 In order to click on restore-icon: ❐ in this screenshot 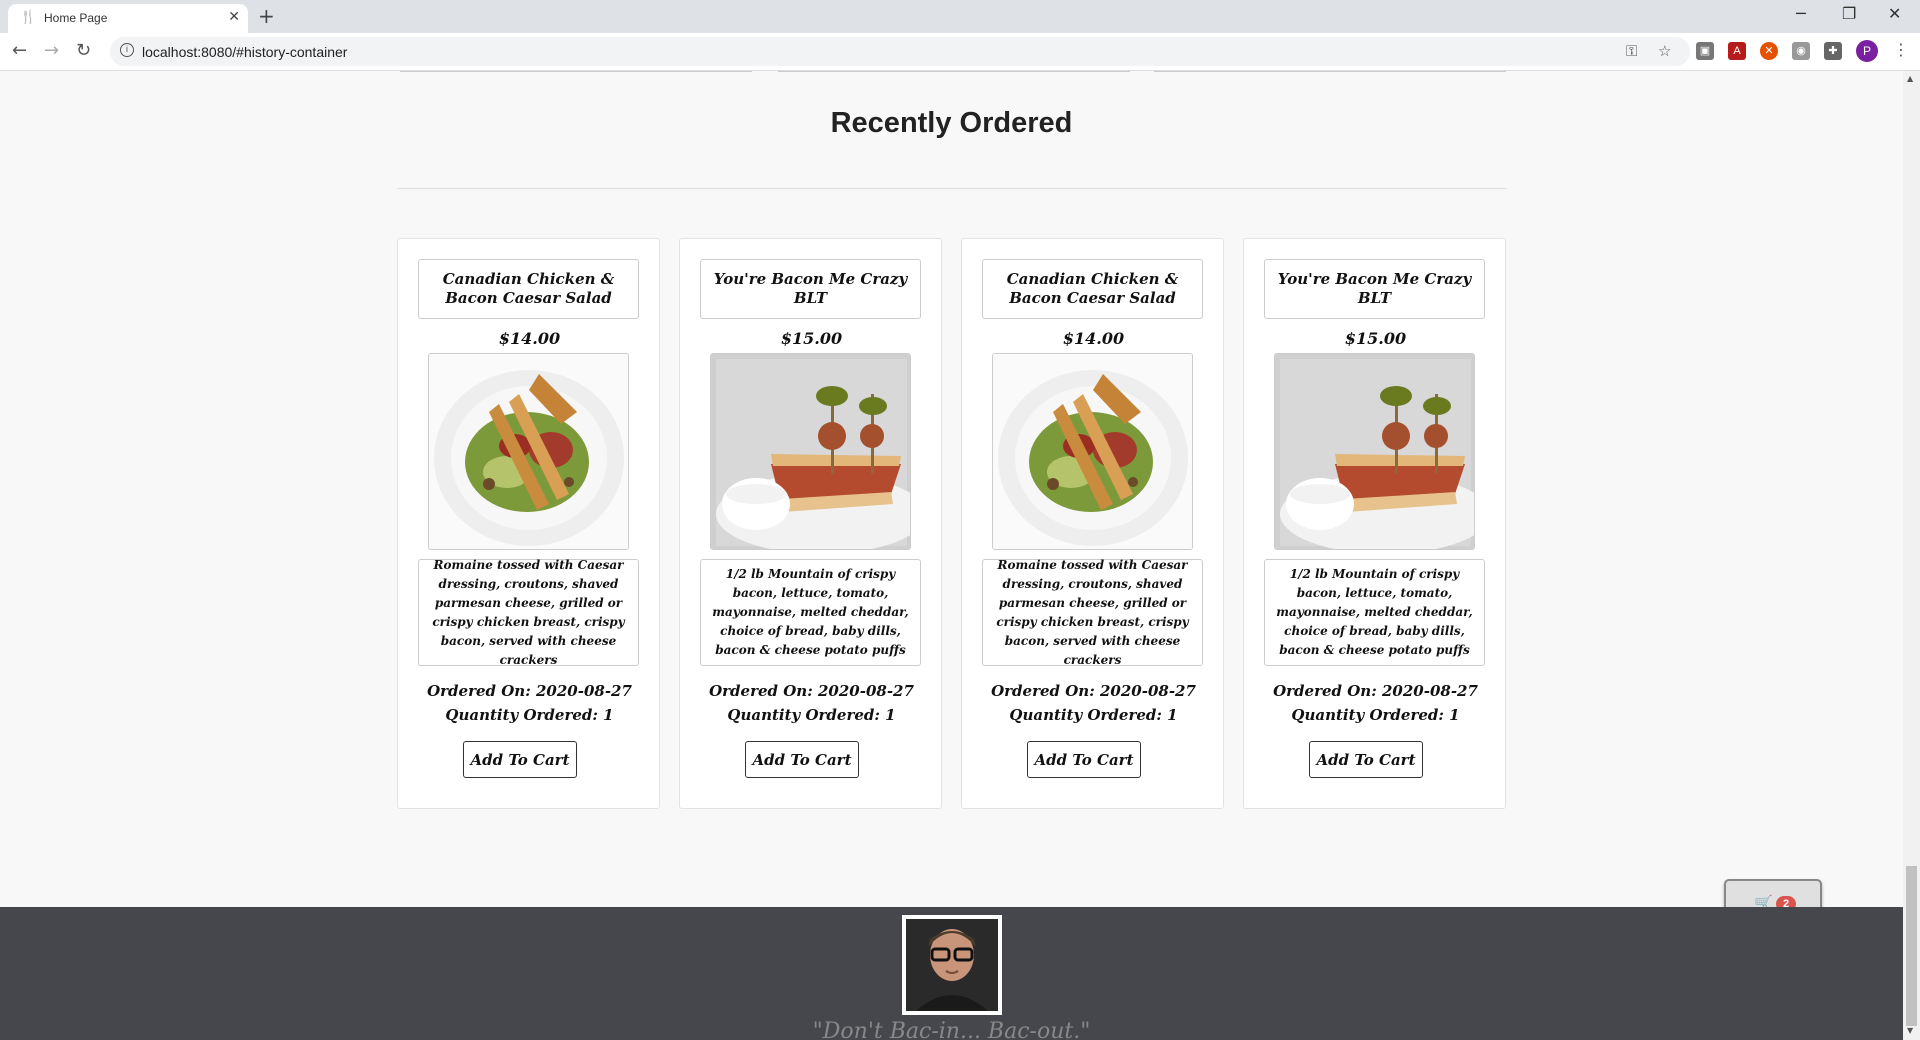, I will do `click(1849, 13)`.